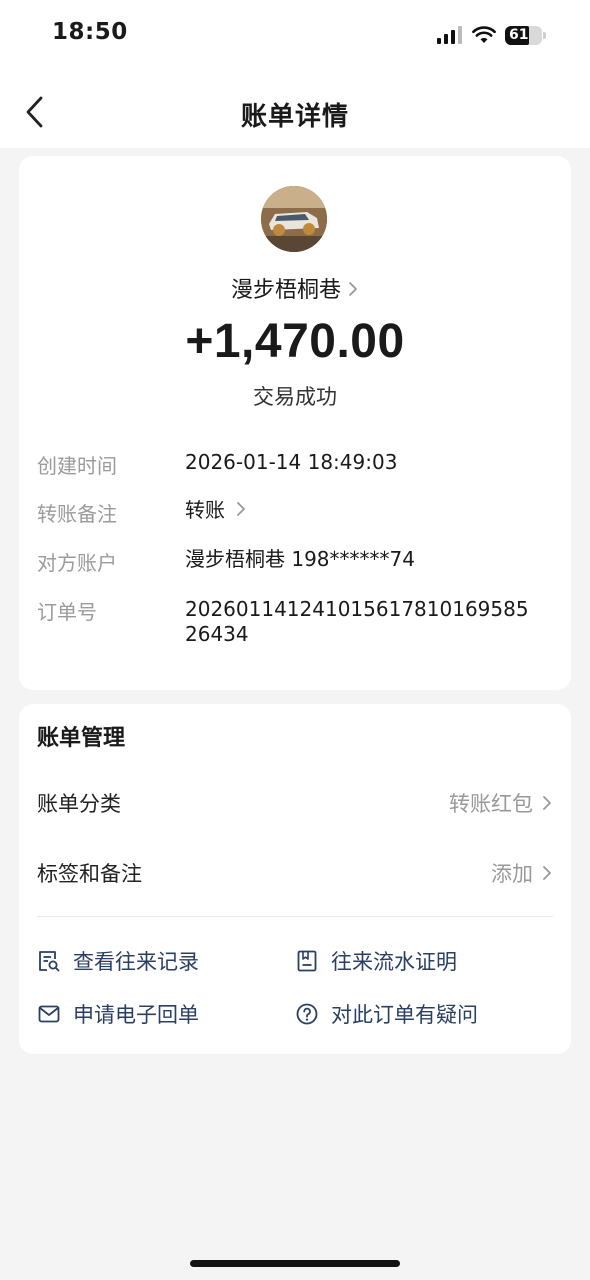 The image size is (590, 1280). I want to click on created-time-value: 2026-01-14 18:49:03, so click(291, 462).